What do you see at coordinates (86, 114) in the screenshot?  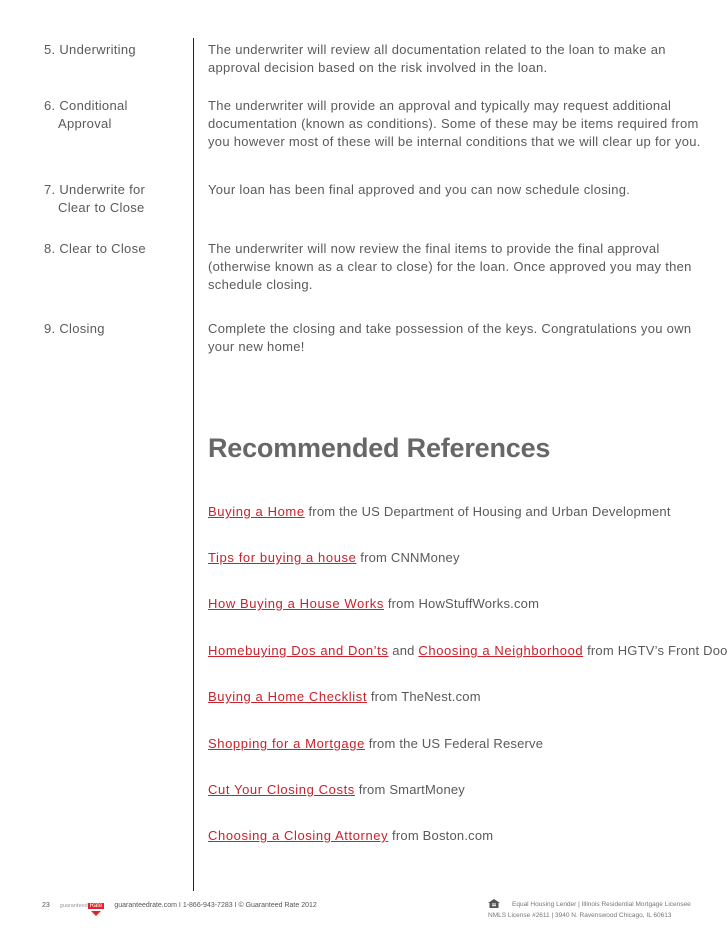 I see `step-name: 6. Conditional Approval` at bounding box center [86, 114].